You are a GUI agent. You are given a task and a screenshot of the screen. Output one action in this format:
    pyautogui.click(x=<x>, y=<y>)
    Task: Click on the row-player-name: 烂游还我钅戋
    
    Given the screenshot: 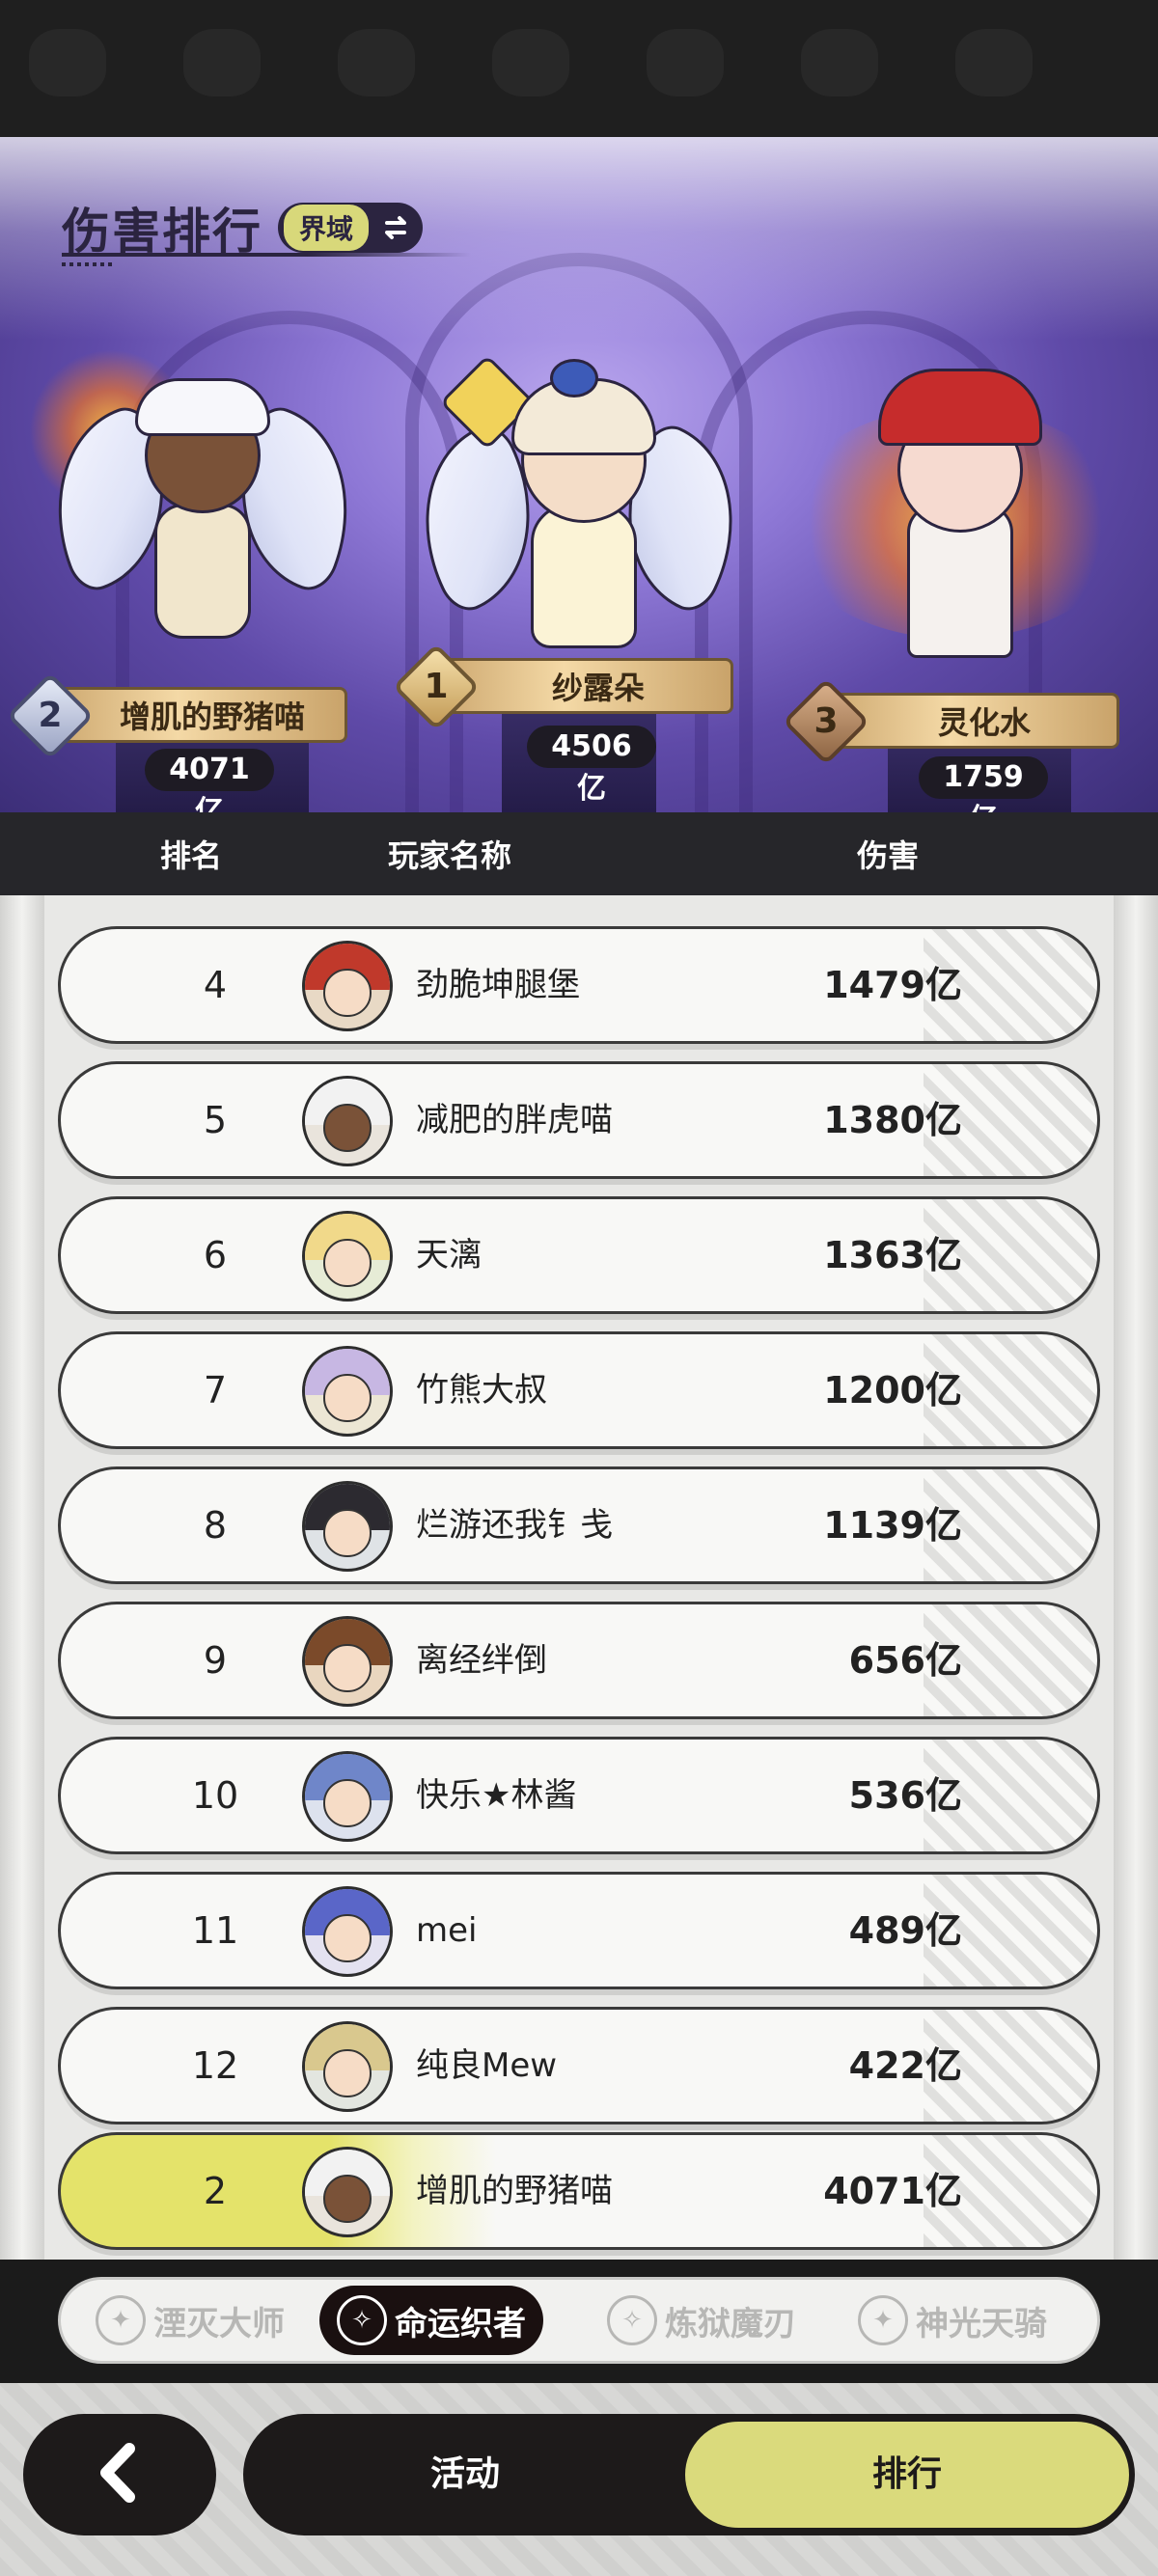 What is the action you would take?
    pyautogui.click(x=514, y=1526)
    